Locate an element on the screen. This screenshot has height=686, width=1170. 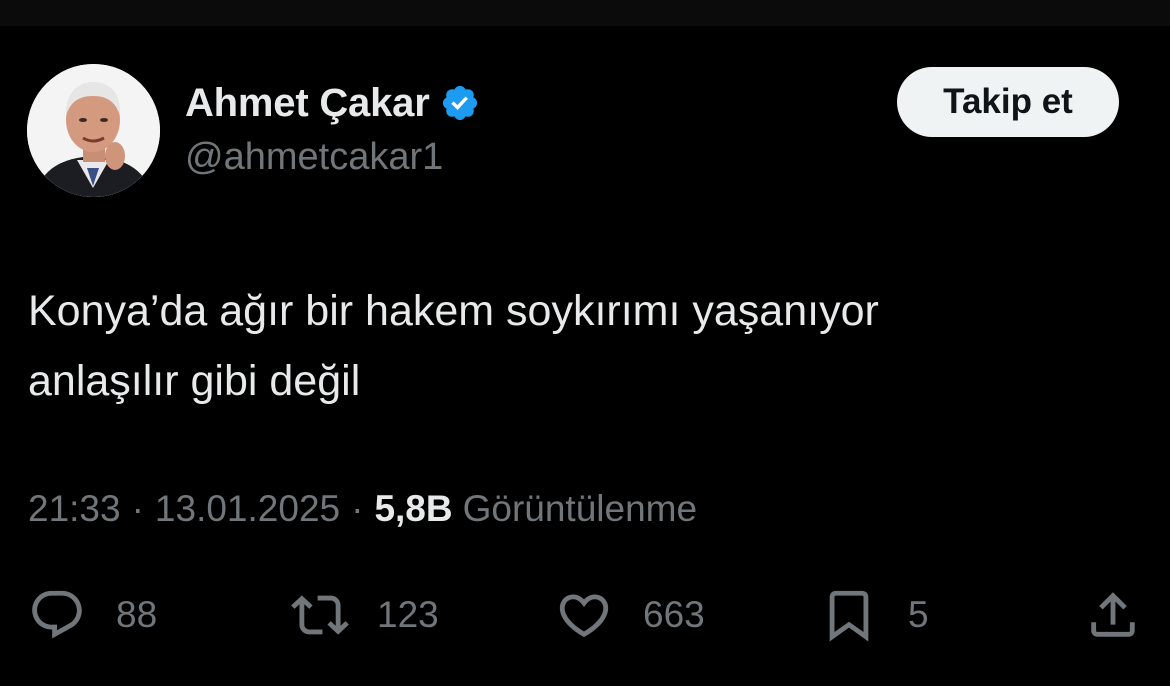
retweet-count: 123 is located at coordinates (408, 614).